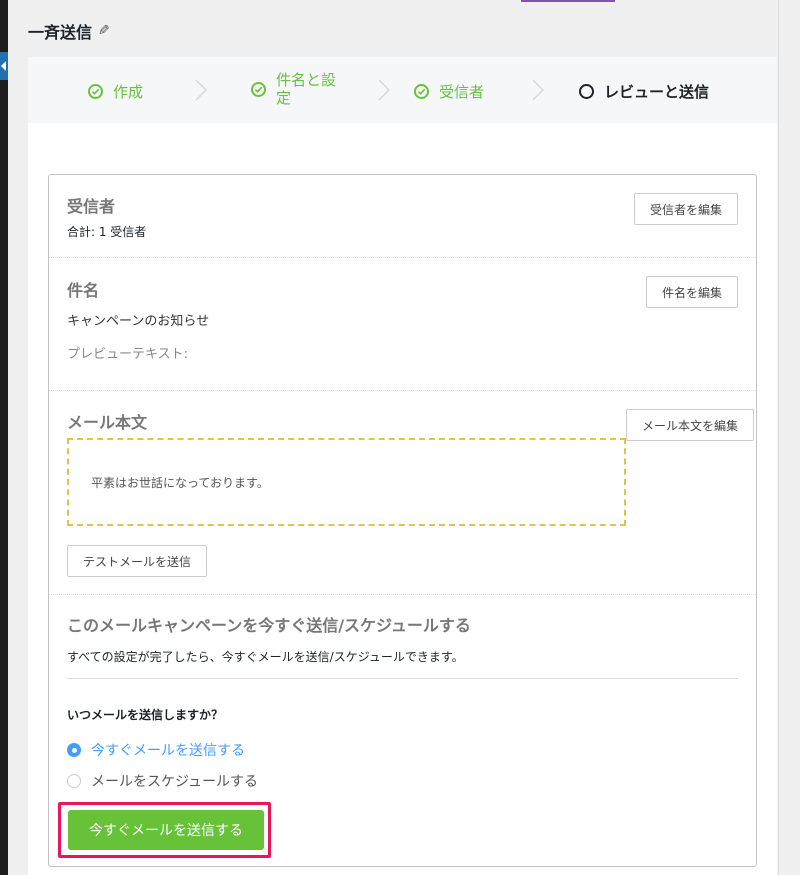  I want to click on schedule-description: すべての設定が完了したら、今すぐメールを送信/スケジュールできます。, so click(265, 657).